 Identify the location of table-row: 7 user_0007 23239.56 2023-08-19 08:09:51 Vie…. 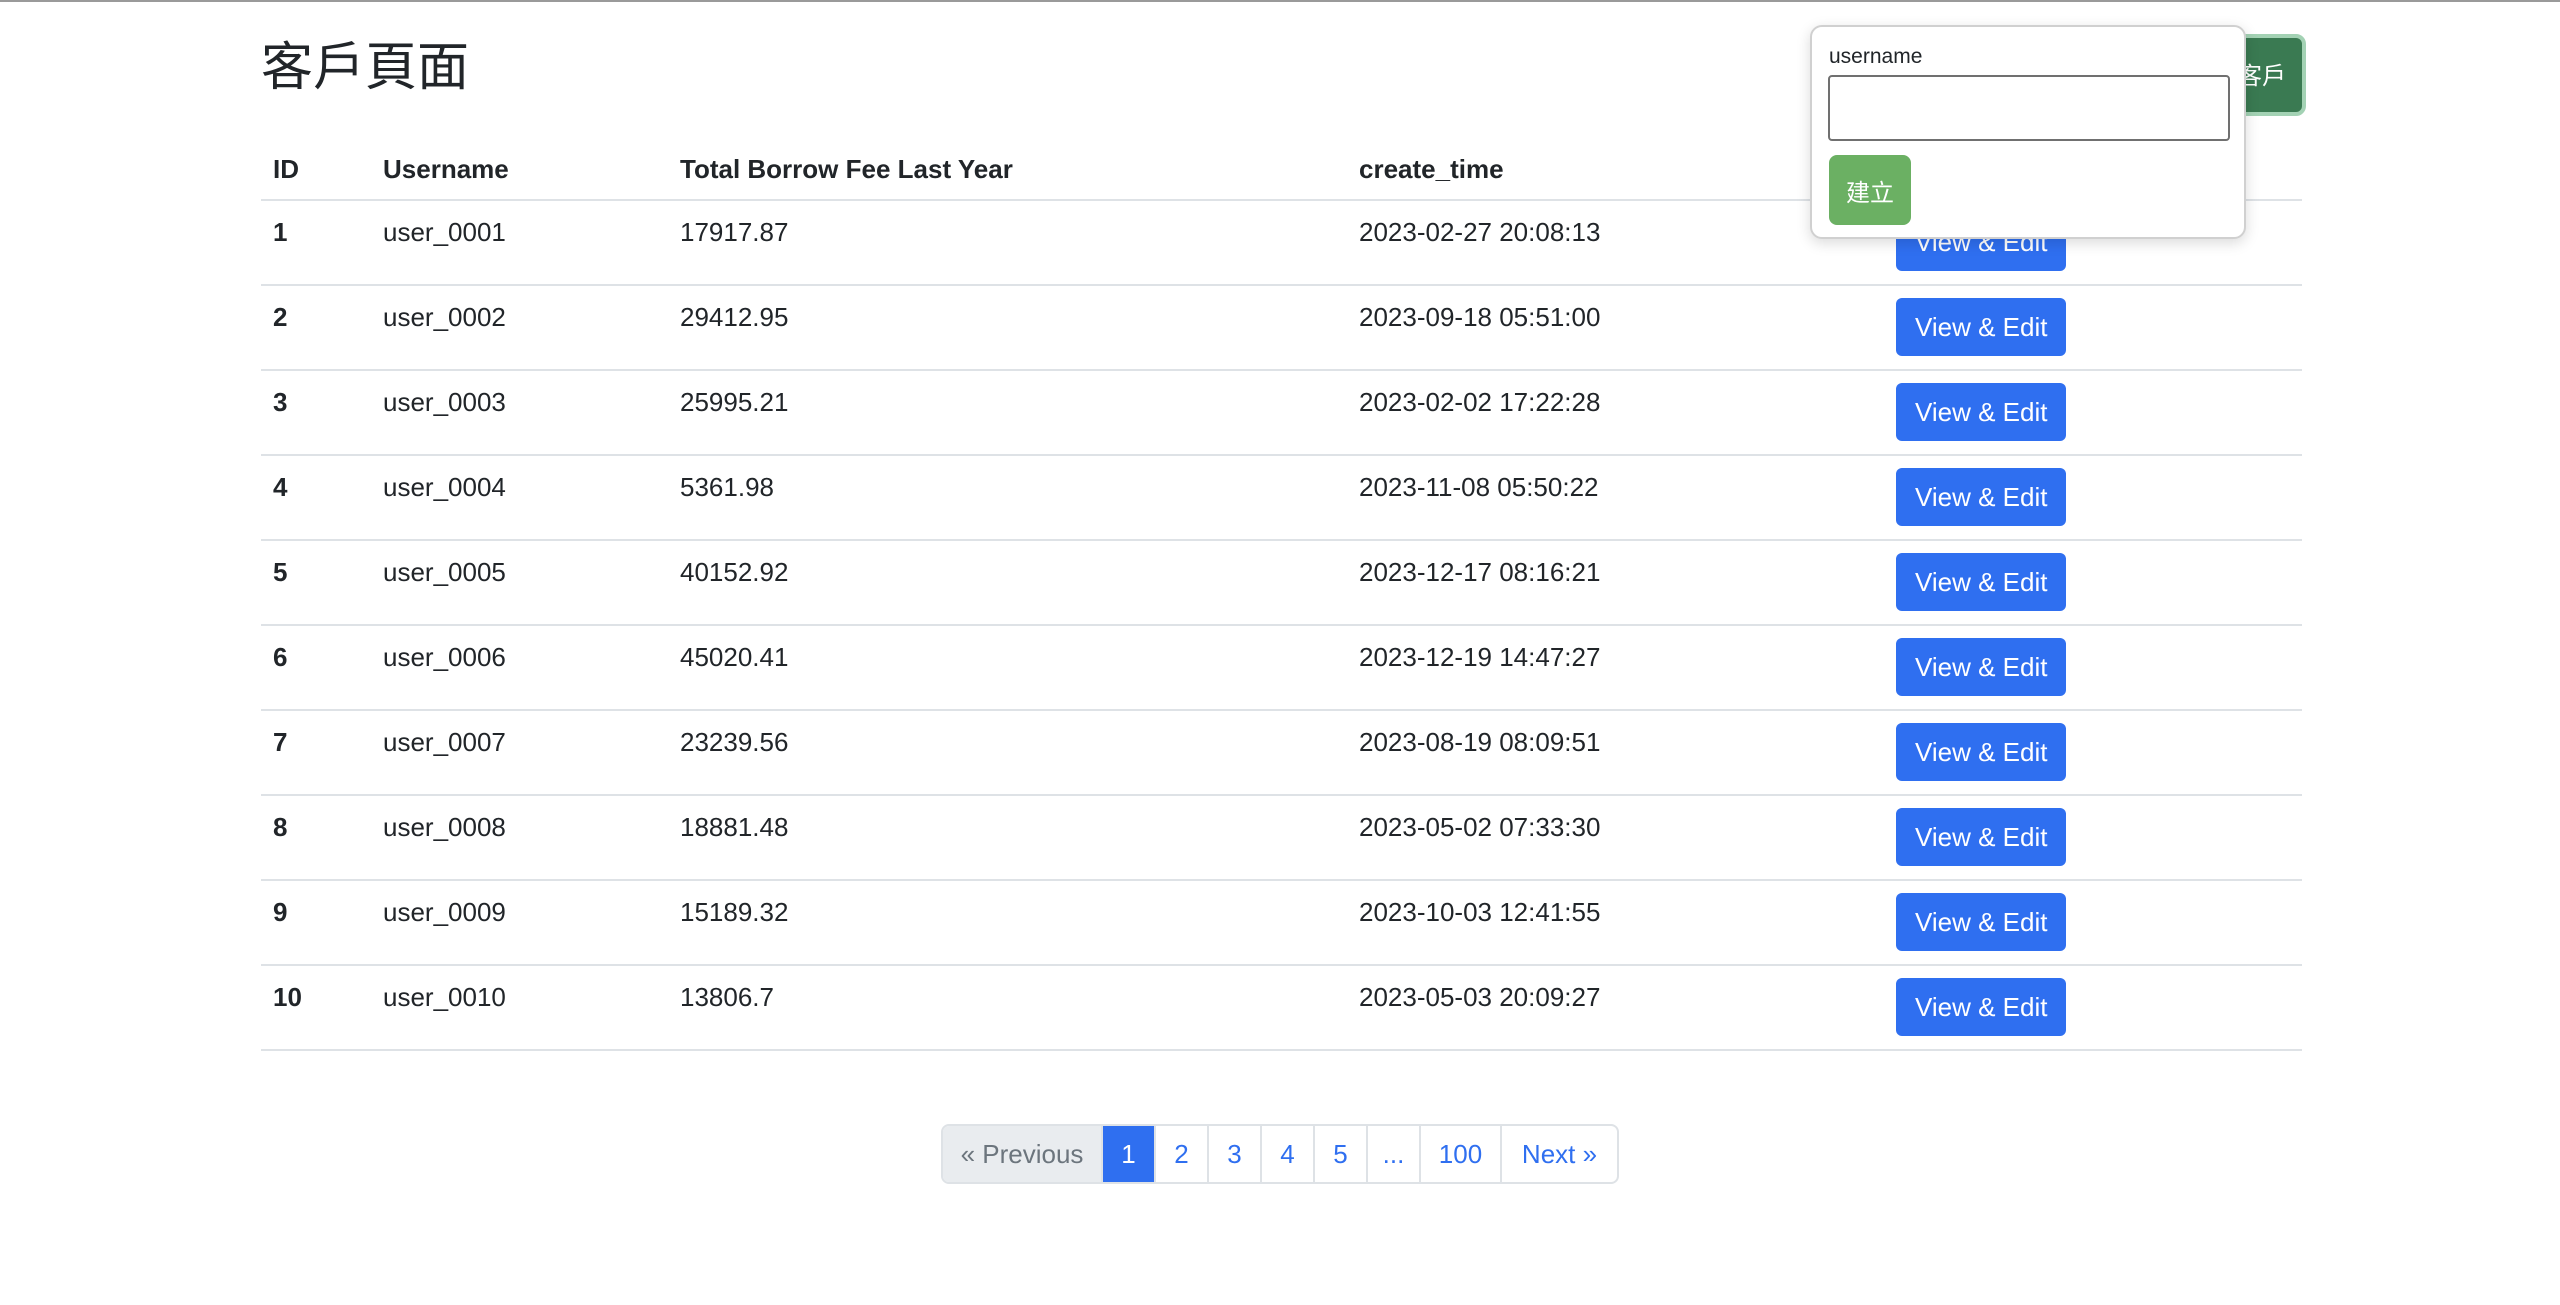
(1281, 753).